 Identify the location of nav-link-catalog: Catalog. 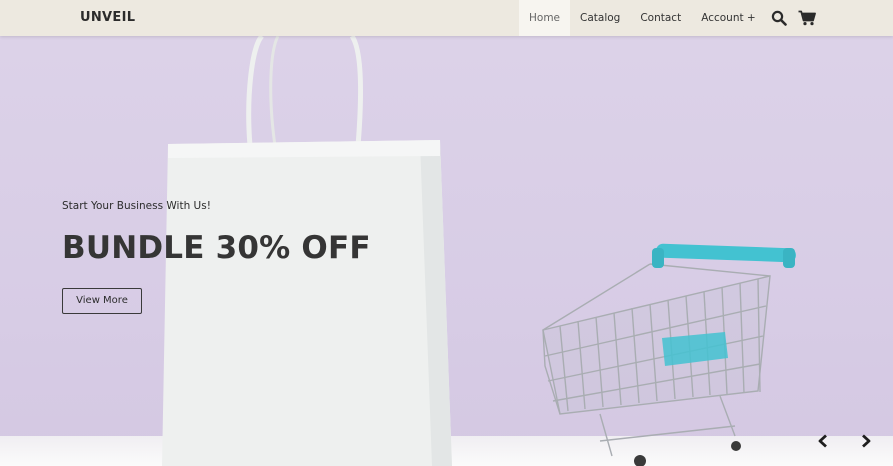
(600, 18).